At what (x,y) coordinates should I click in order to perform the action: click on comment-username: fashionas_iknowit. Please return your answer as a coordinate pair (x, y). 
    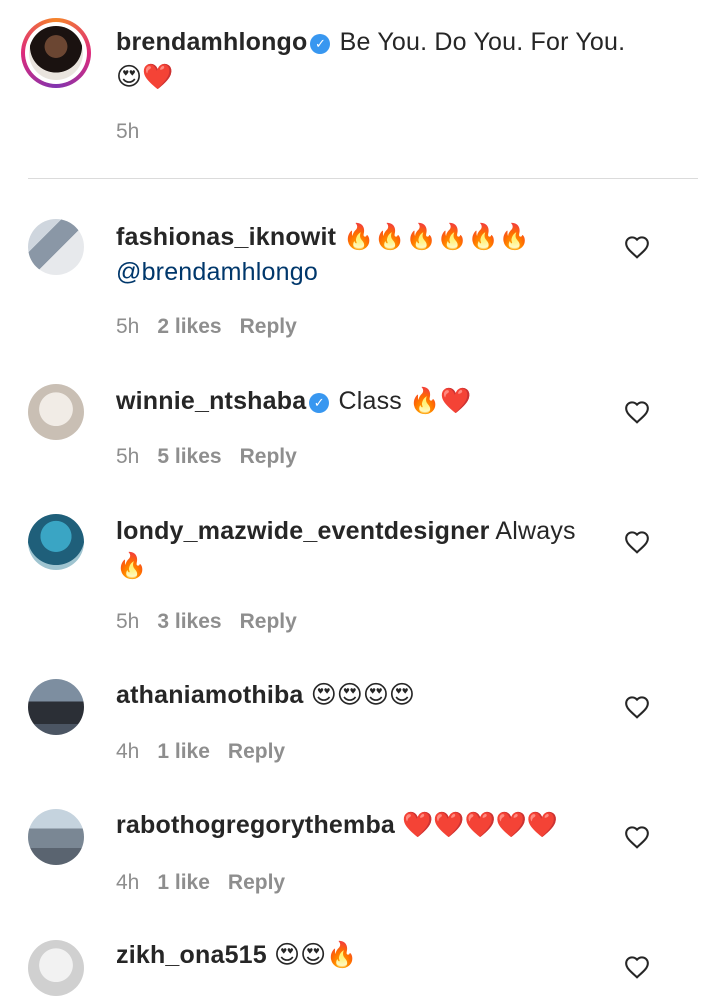
    Looking at the image, I should click on (226, 237).